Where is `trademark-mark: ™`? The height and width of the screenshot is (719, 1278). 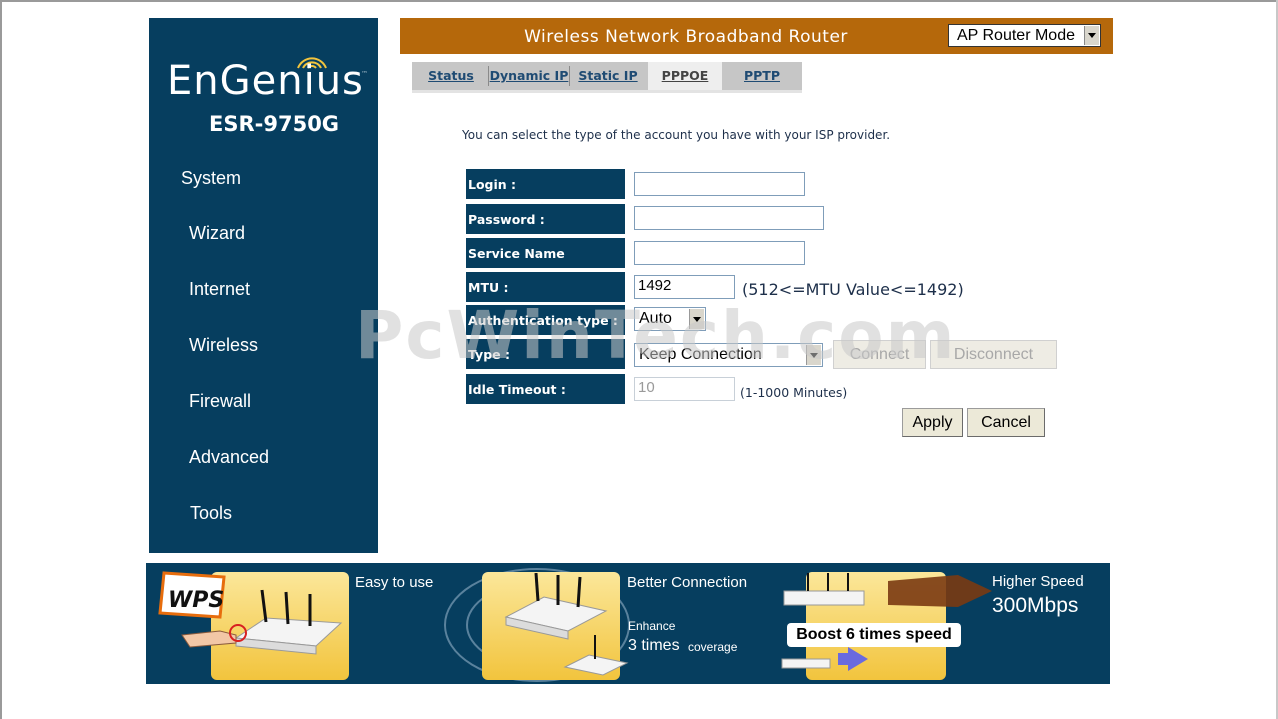
trademark-mark: ™ is located at coordinates (364, 74).